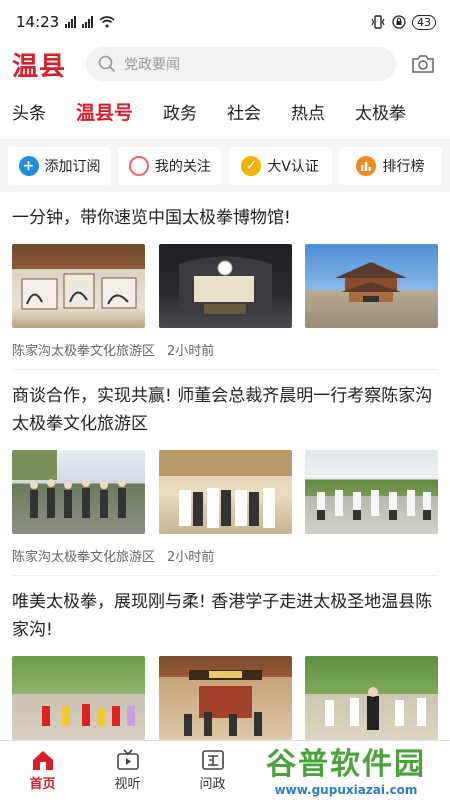  What do you see at coordinates (403, 167) in the screenshot?
I see `ranking-label: 排行榜` at bounding box center [403, 167].